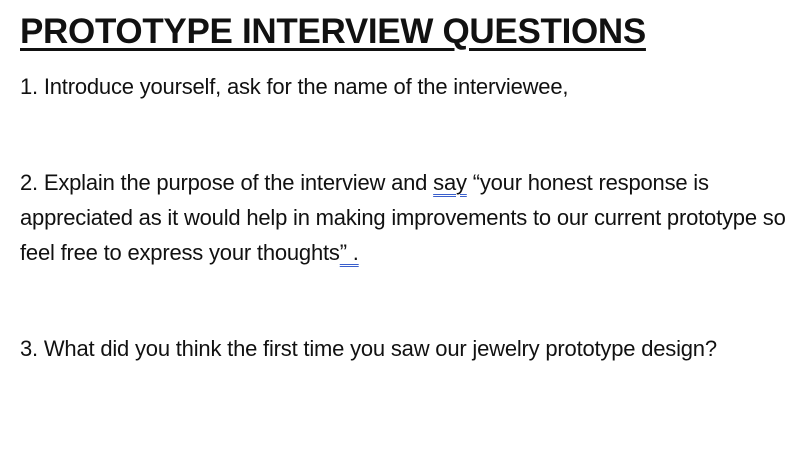 Image resolution: width=799 pixels, height=462 pixels. Describe the element at coordinates (450, 182) in the screenshot. I see `grammar-flagged-word: say` at that location.